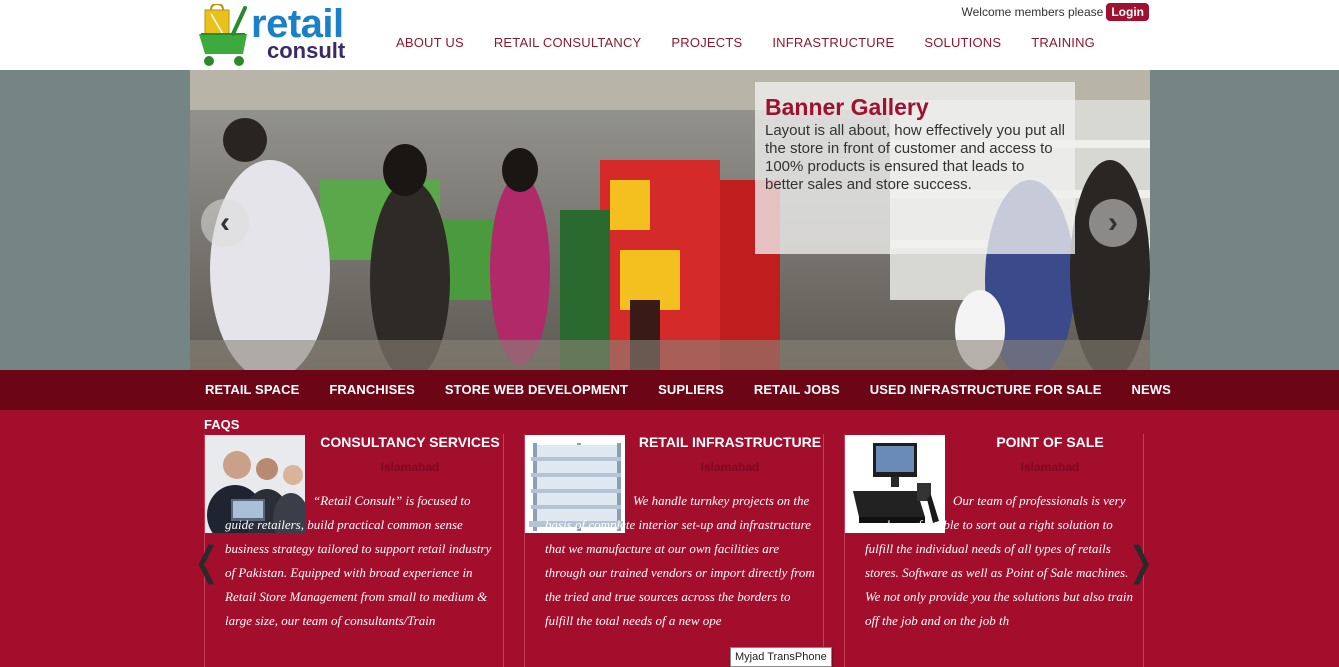 This screenshot has height=667, width=1339. Describe the element at coordinates (568, 43) in the screenshot. I see `nav-retail-consultancy: RETAIL CONSULTANCY` at that location.